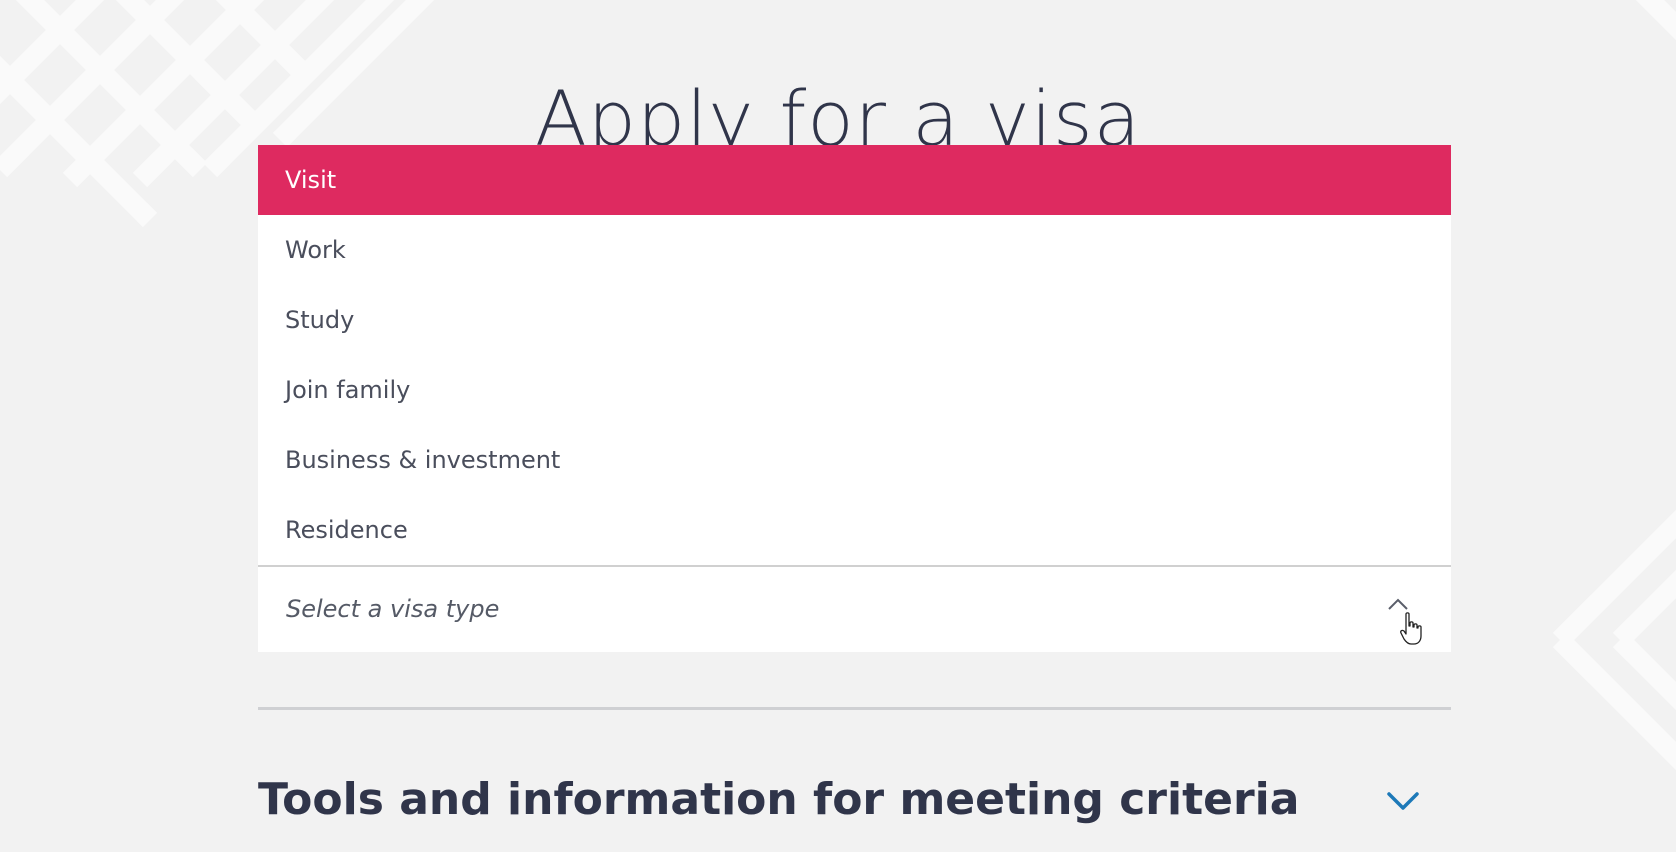 This screenshot has height=852, width=1676. I want to click on option-residence: Residence, so click(854, 530).